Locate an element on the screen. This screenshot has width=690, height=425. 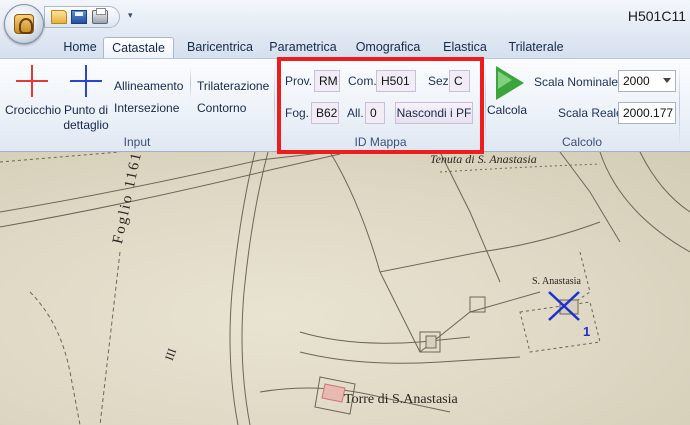
tab-baricentrica: Baricentrica is located at coordinates (220, 47).